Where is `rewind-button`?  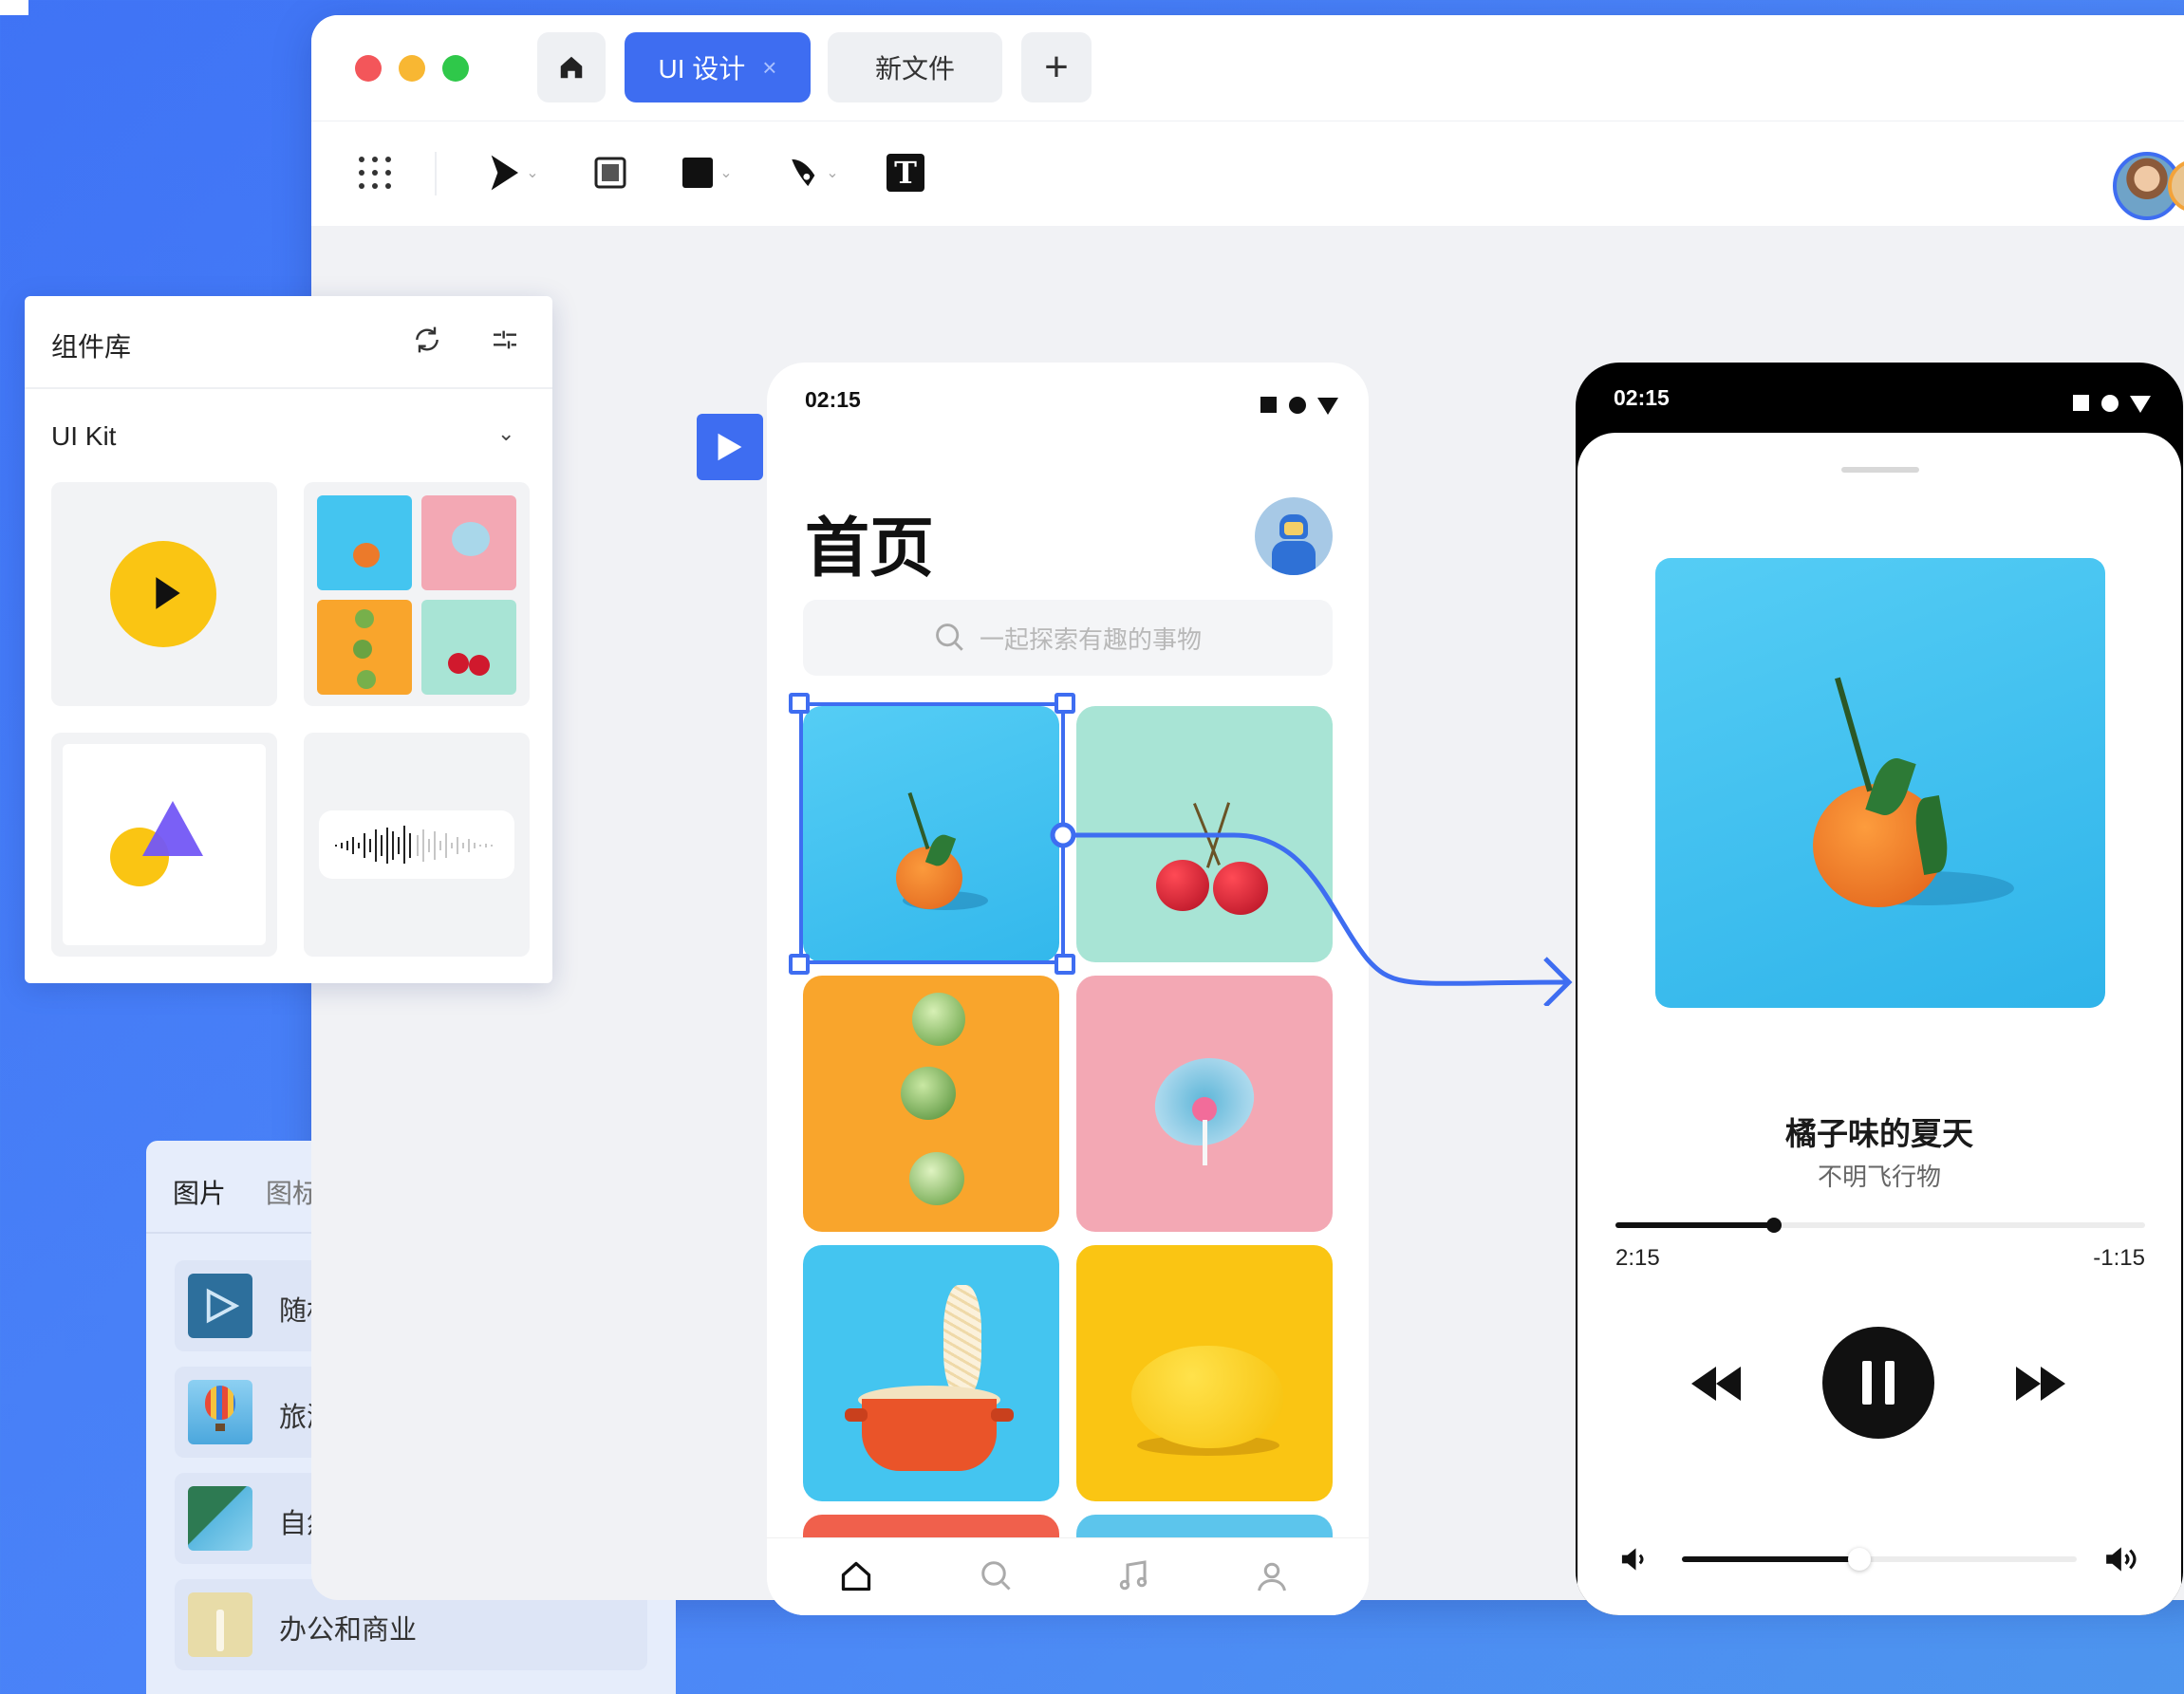
rewind-button is located at coordinates (1716, 1386).